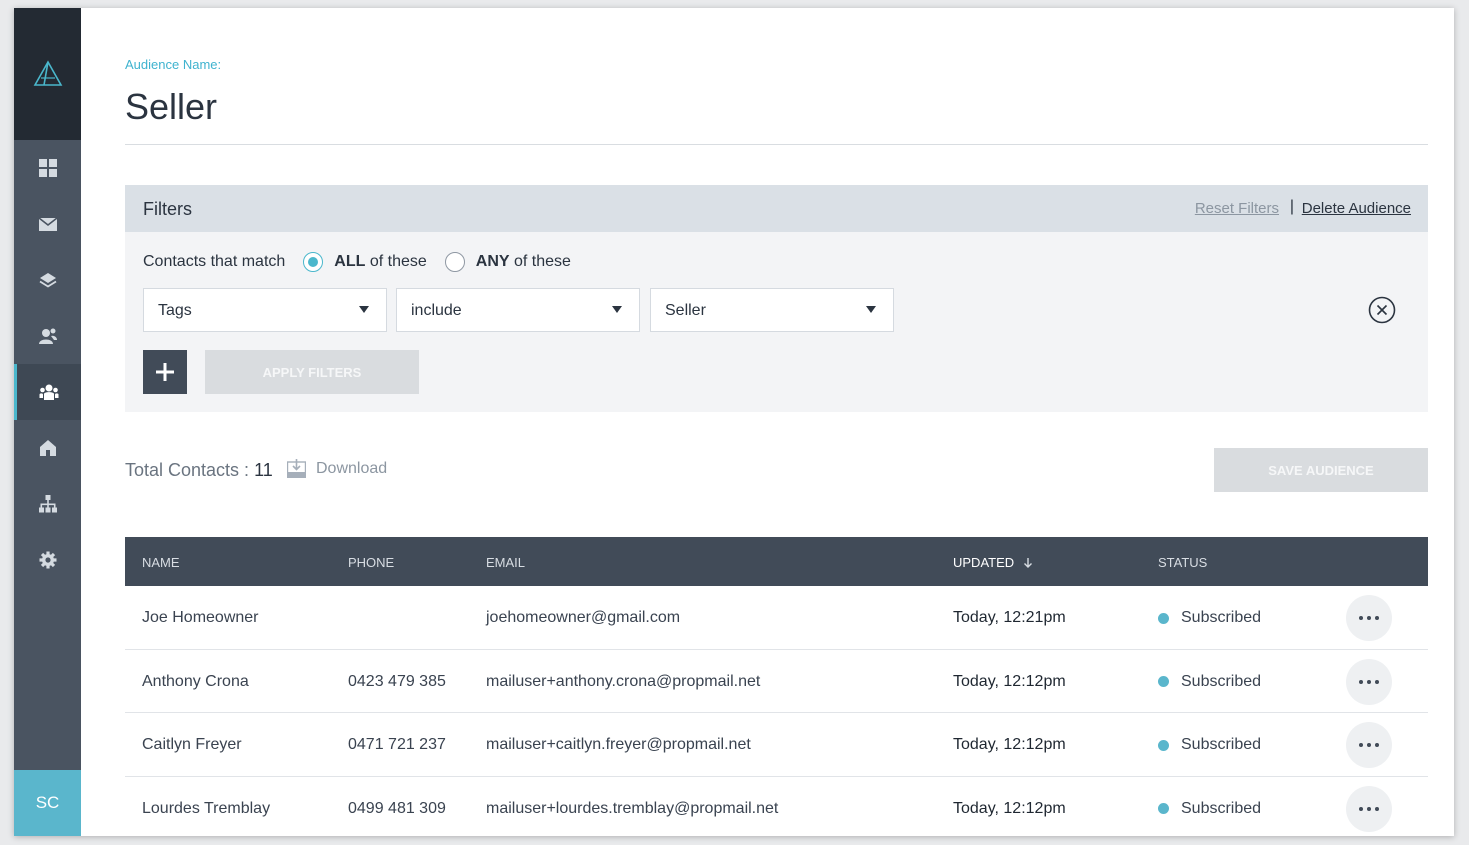 The width and height of the screenshot is (1469, 845). What do you see at coordinates (371, 562) in the screenshot?
I see `column-header-phone: PHONE` at bounding box center [371, 562].